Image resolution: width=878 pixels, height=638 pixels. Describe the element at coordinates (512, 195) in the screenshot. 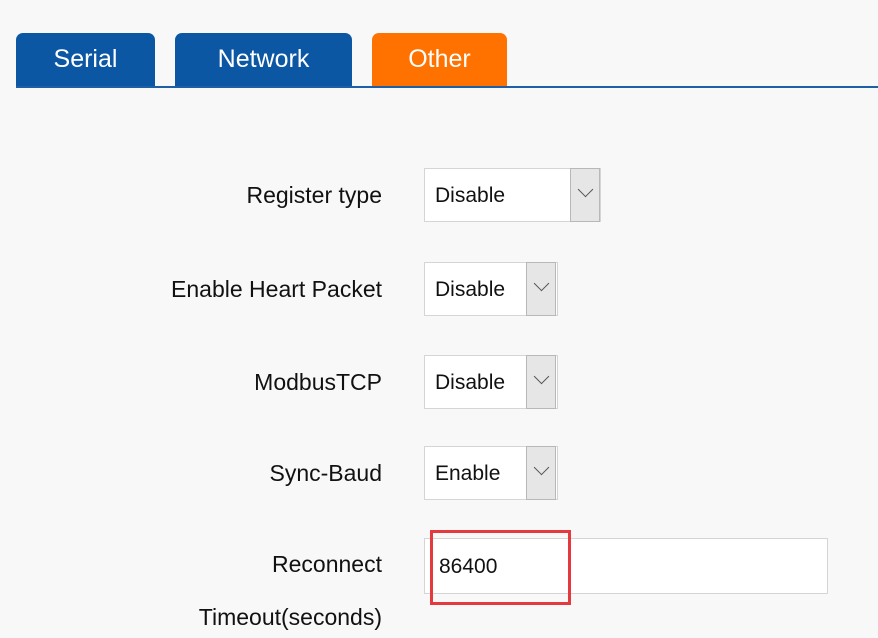

I see `register-type-select: Disable` at that location.